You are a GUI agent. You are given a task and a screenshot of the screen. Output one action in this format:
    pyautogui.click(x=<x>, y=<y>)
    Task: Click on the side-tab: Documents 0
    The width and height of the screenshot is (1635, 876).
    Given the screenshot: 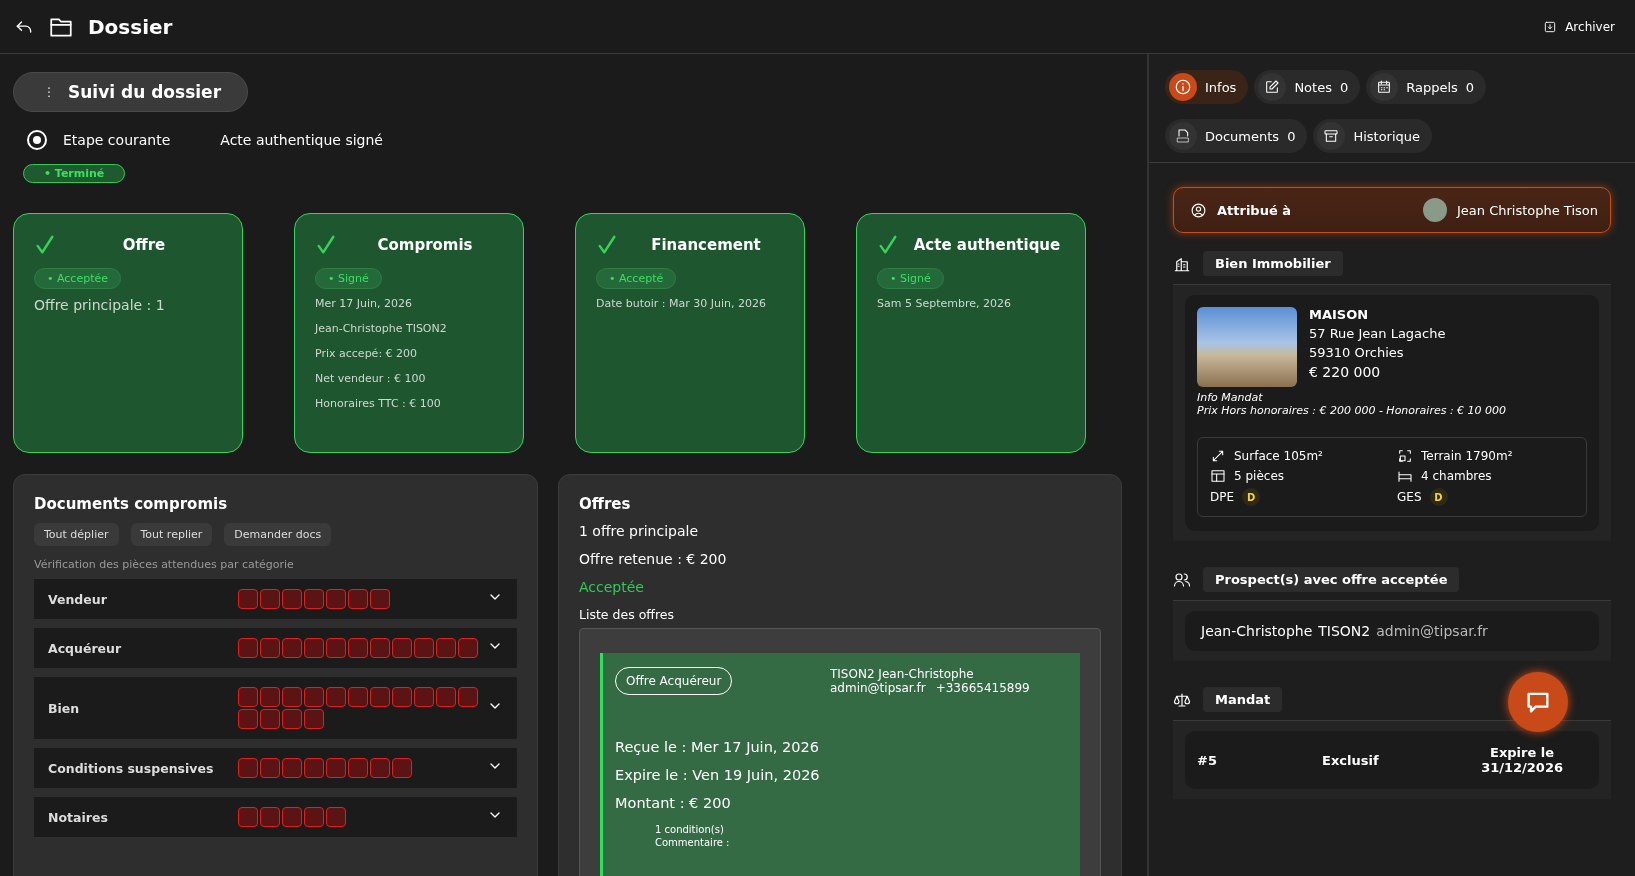 What is the action you would take?
    pyautogui.click(x=1236, y=136)
    